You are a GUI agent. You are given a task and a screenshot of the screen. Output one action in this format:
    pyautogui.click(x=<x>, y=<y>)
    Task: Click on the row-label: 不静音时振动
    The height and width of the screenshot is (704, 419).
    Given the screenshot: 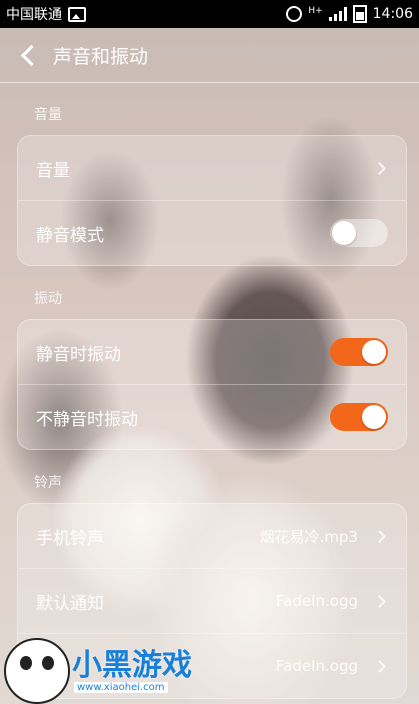 What is the action you would take?
    pyautogui.click(x=87, y=419)
    